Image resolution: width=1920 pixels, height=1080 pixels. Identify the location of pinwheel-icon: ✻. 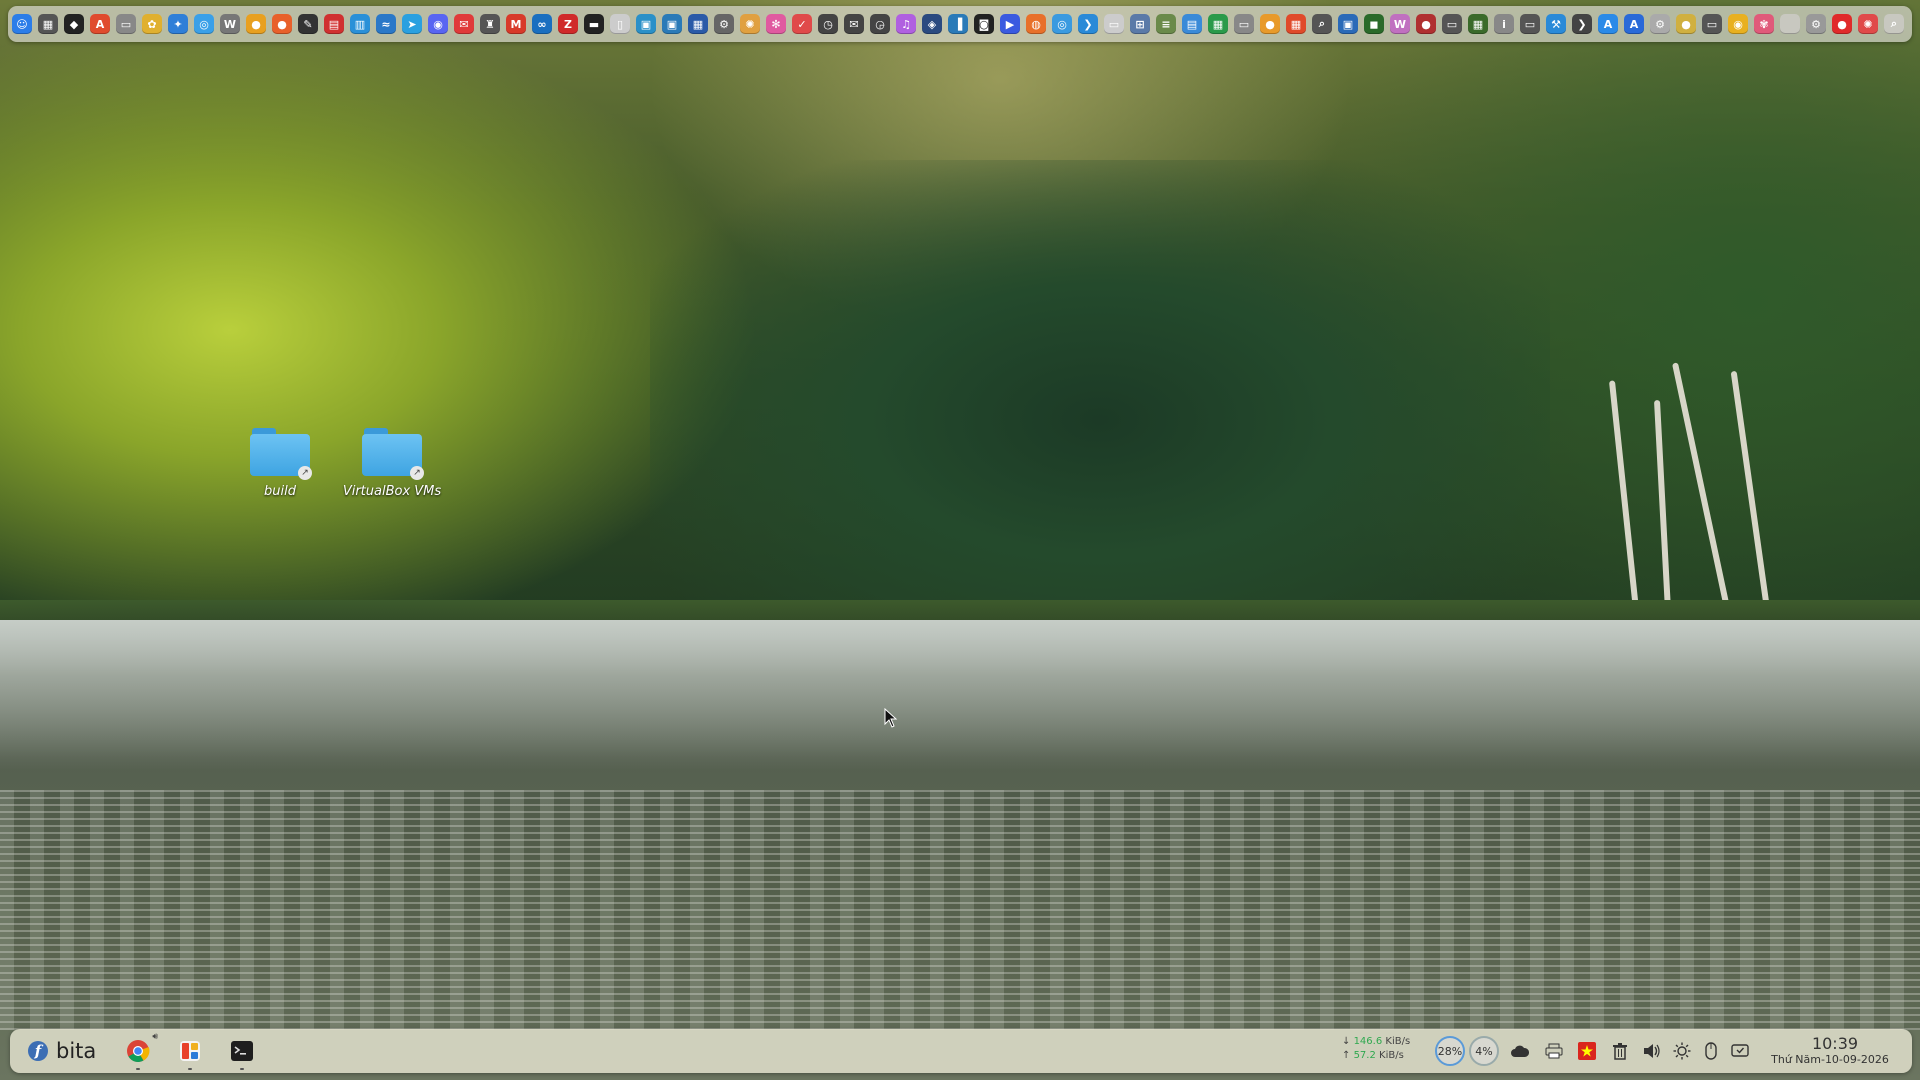
(776, 24).